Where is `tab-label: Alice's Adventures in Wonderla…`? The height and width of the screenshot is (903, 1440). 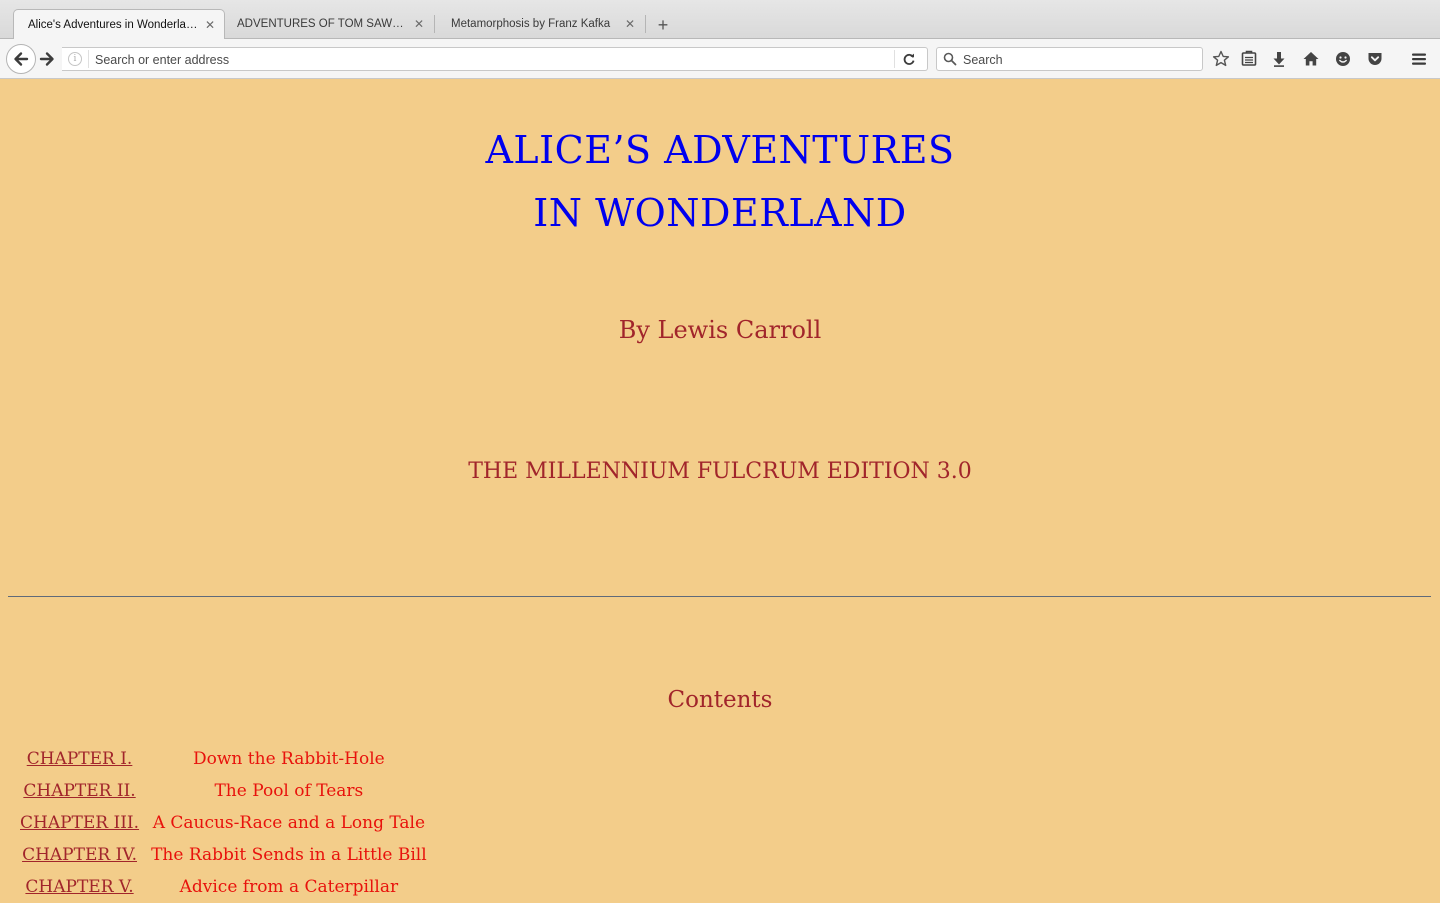
tab-label: Alice's Adventures in Wonderla… is located at coordinates (113, 25).